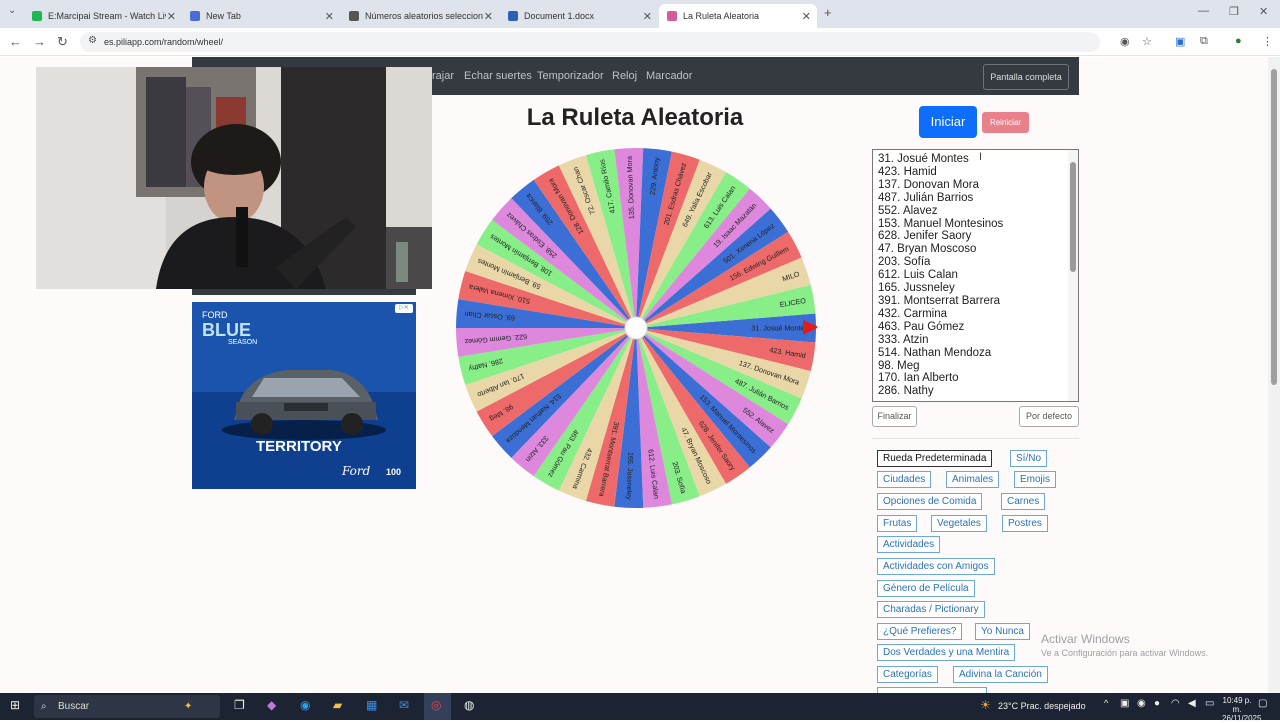  What do you see at coordinates (1035, 479) in the screenshot?
I see `category-button: Emojis` at bounding box center [1035, 479].